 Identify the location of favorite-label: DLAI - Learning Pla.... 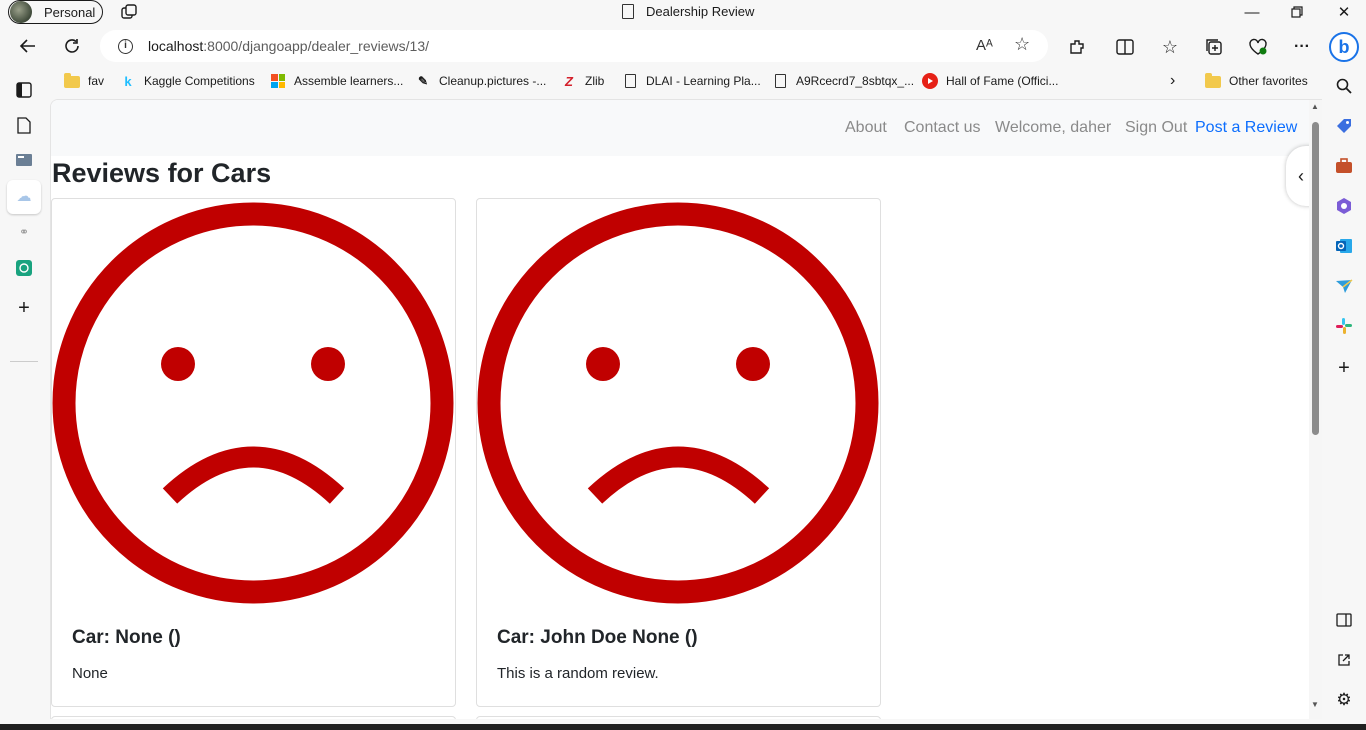
(703, 81).